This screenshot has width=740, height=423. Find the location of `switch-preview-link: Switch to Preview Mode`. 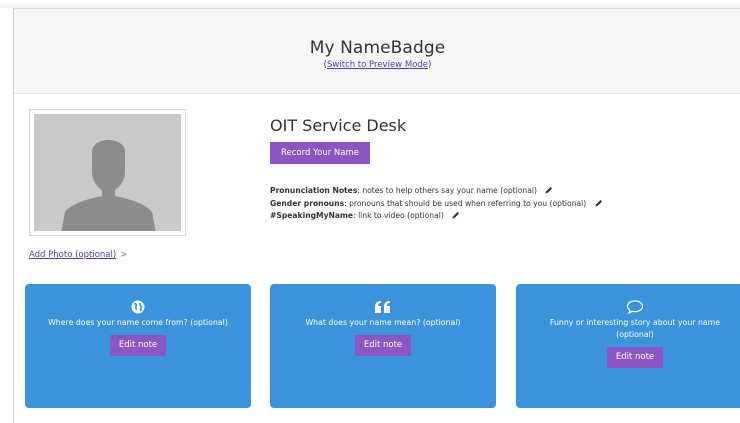

switch-preview-link: Switch to Preview Mode is located at coordinates (377, 65).